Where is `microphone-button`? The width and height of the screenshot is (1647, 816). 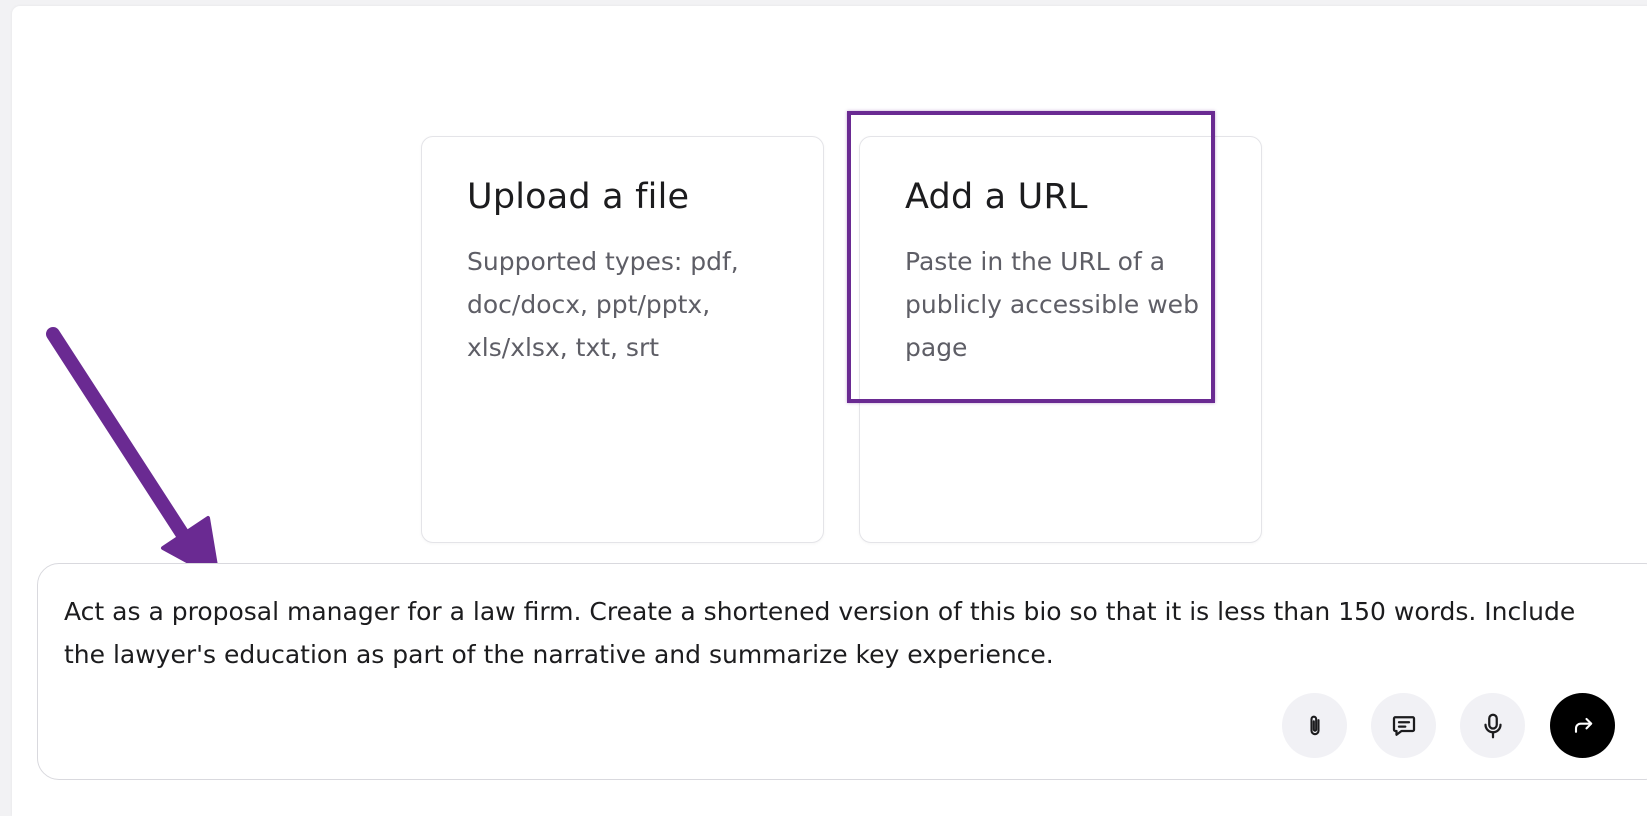 microphone-button is located at coordinates (1492, 725).